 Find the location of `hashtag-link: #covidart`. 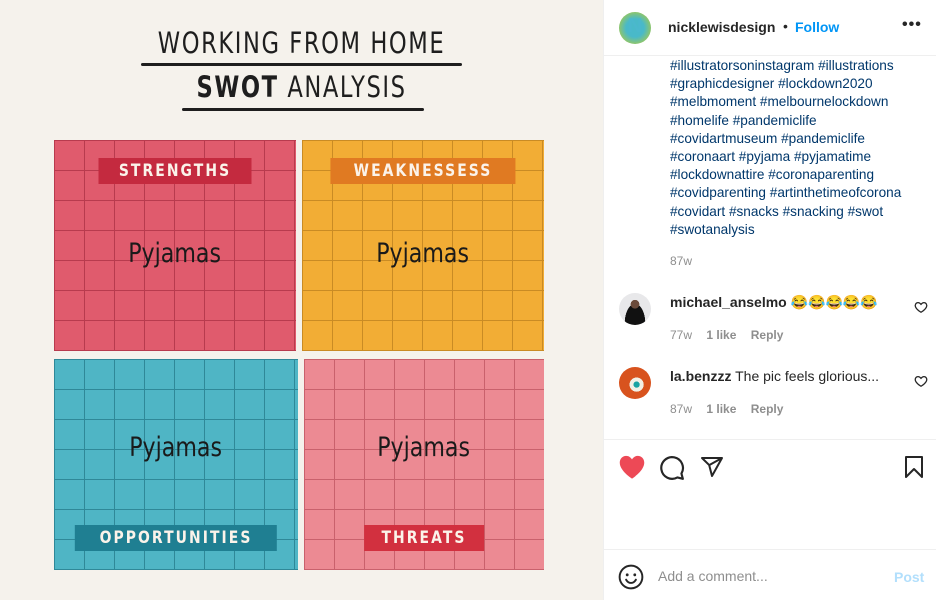

hashtag-link: #covidart is located at coordinates (697, 211).